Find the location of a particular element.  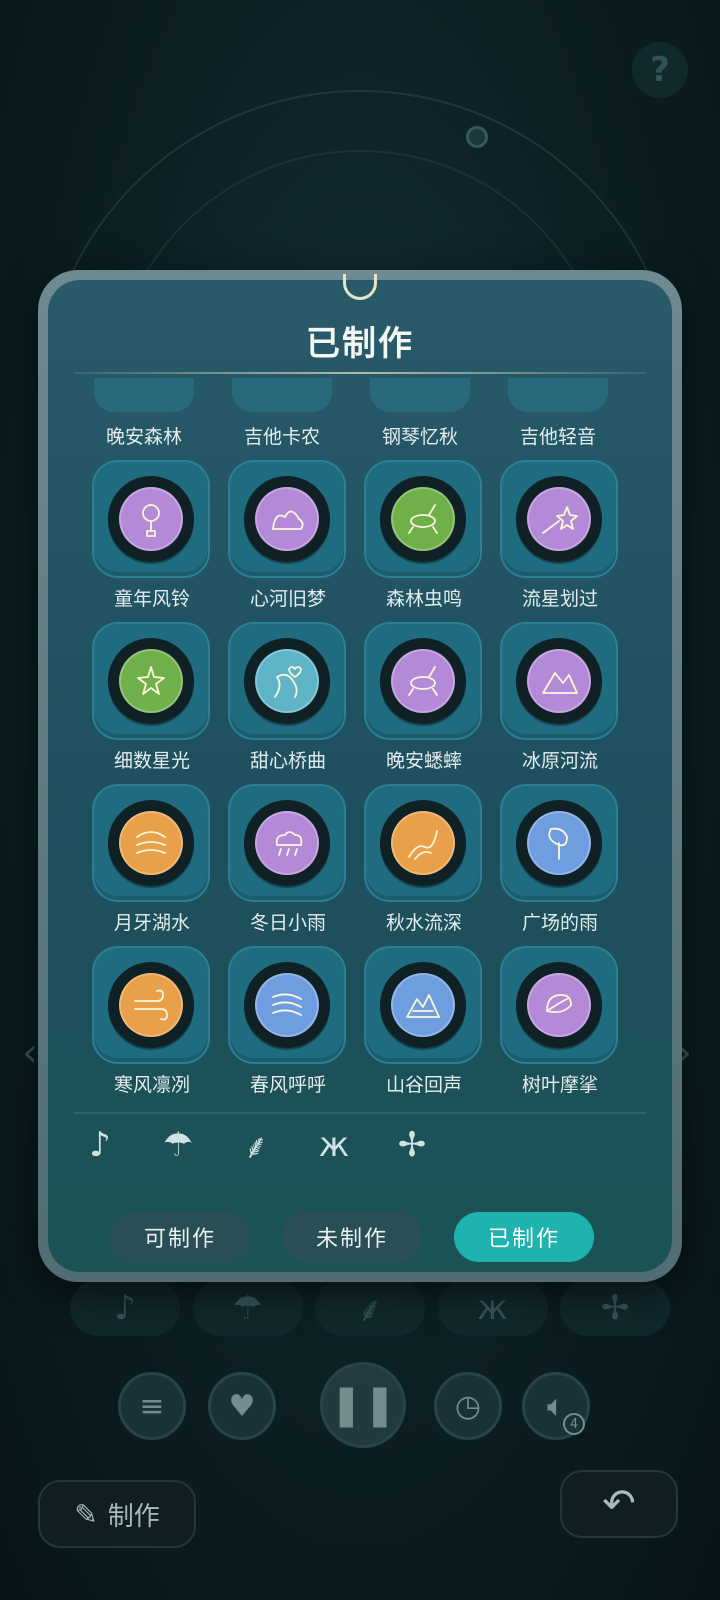

pause-button: ❚❚ is located at coordinates (363, 1405).